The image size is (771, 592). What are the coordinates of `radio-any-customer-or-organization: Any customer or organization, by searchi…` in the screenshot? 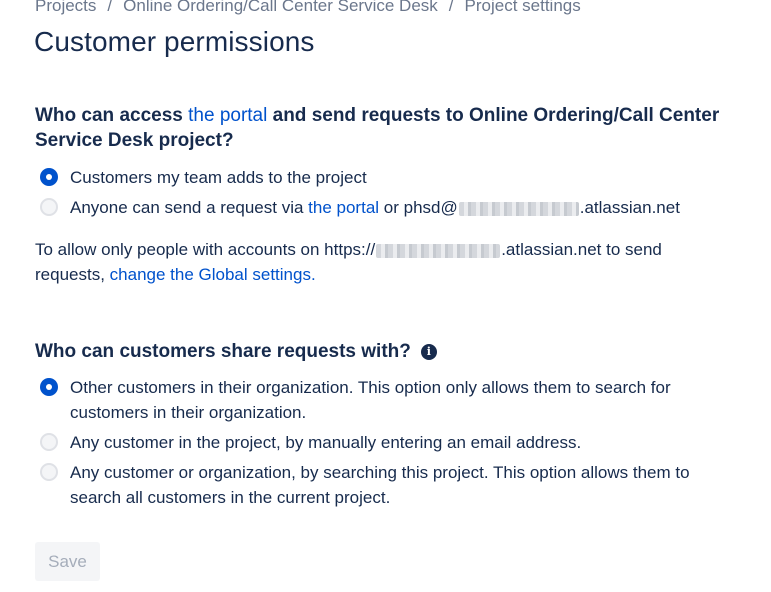 It's located at (380, 485).